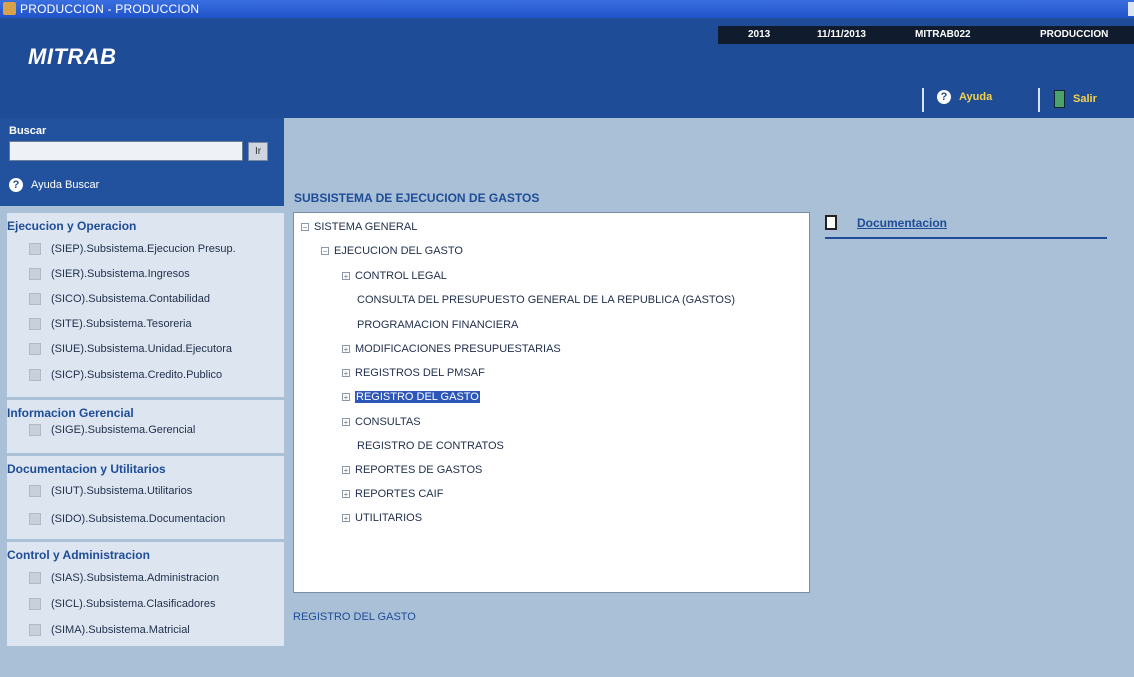  Describe the element at coordinates (976, 97) in the screenshot. I see `help-label: Ayuda` at that location.